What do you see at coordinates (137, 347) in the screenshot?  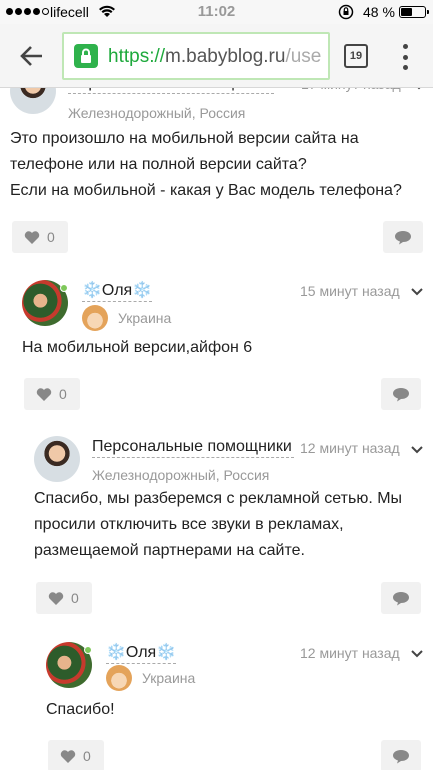 I see `comment-text-line: На мобильной версии,айфон 6` at bounding box center [137, 347].